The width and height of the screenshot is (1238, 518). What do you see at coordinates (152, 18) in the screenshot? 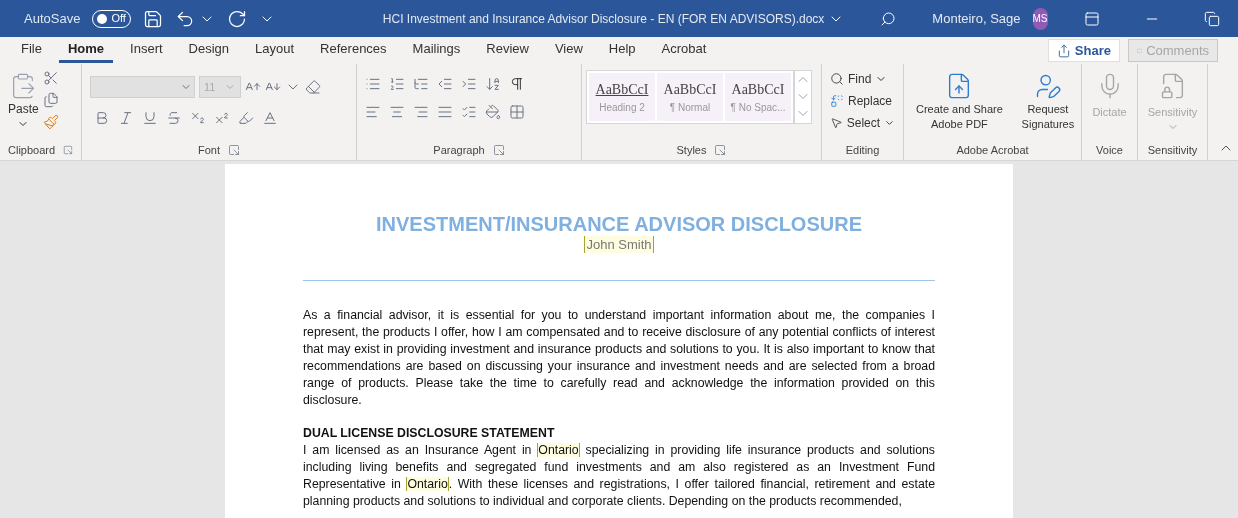
I see `save-icon` at bounding box center [152, 18].